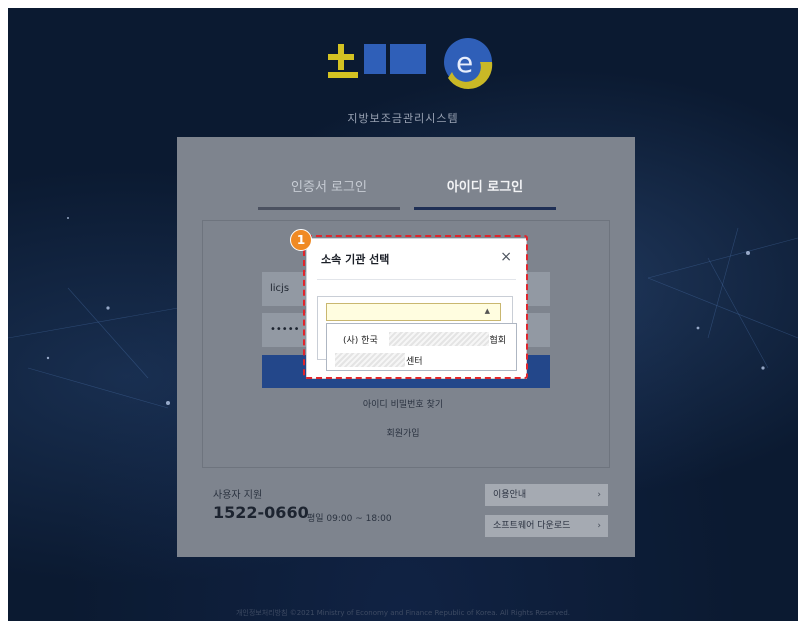 The image size is (806, 629). Describe the element at coordinates (349, 519) in the screenshot. I see `support-hours: 평일 09:00 ~ 18:00` at that location.